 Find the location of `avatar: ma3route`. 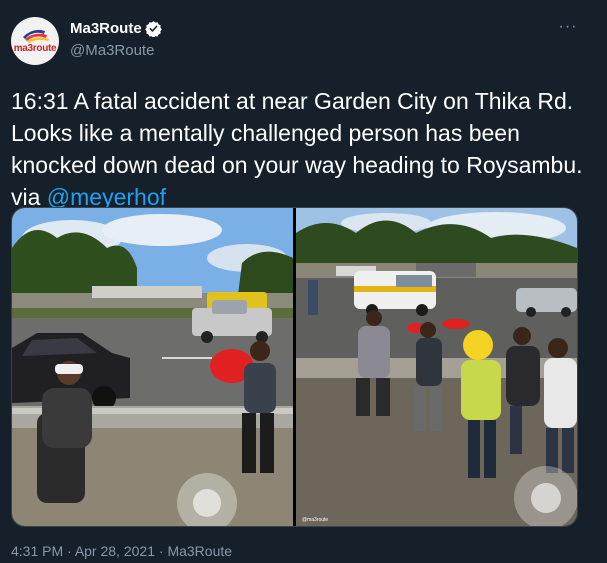

avatar: ma3route is located at coordinates (35, 41).